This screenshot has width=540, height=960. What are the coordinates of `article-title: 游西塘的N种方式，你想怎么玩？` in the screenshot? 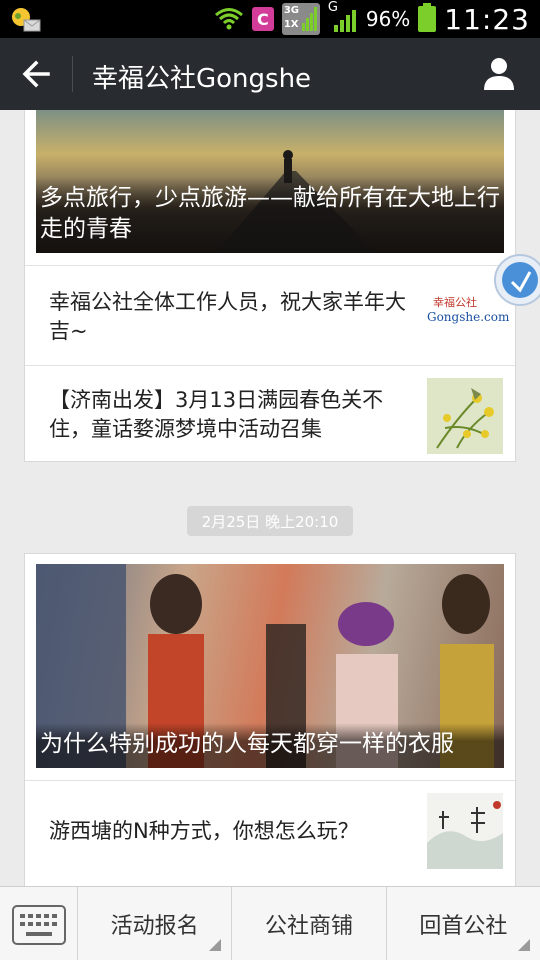 It's located at (204, 831).